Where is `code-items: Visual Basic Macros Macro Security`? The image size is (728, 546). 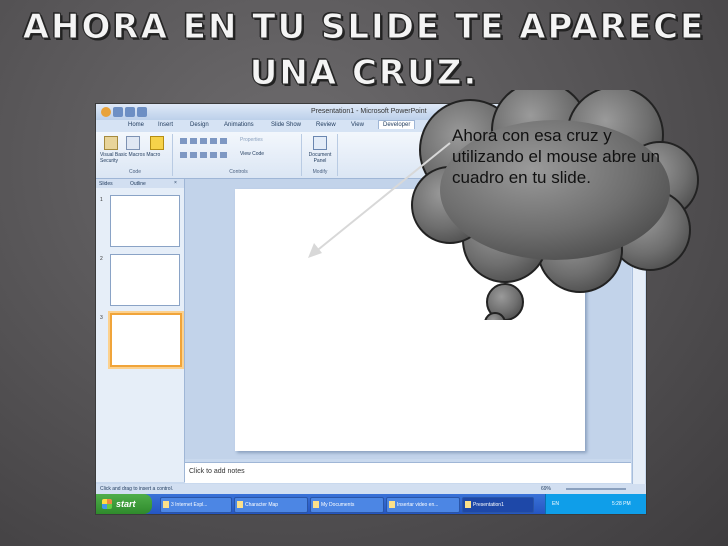
code-items: Visual Basic Macros Macro Security is located at coordinates (135, 158).